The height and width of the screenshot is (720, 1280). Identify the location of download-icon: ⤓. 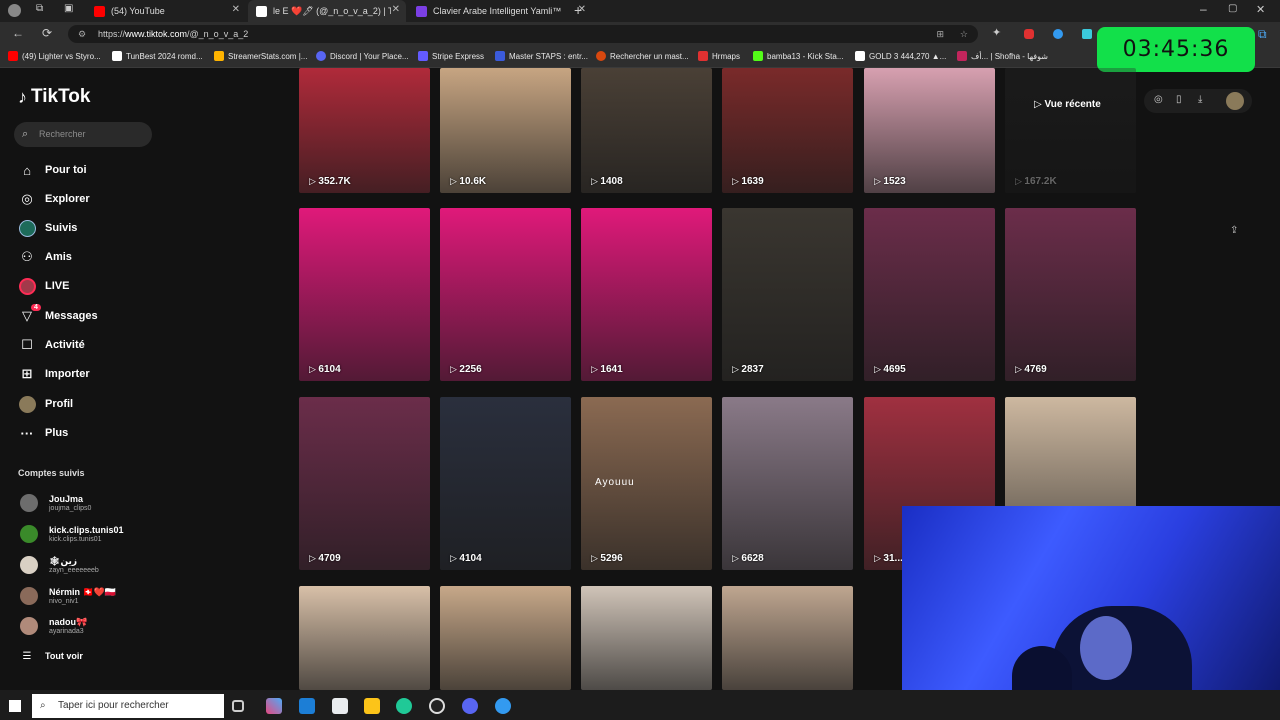
(1200, 99).